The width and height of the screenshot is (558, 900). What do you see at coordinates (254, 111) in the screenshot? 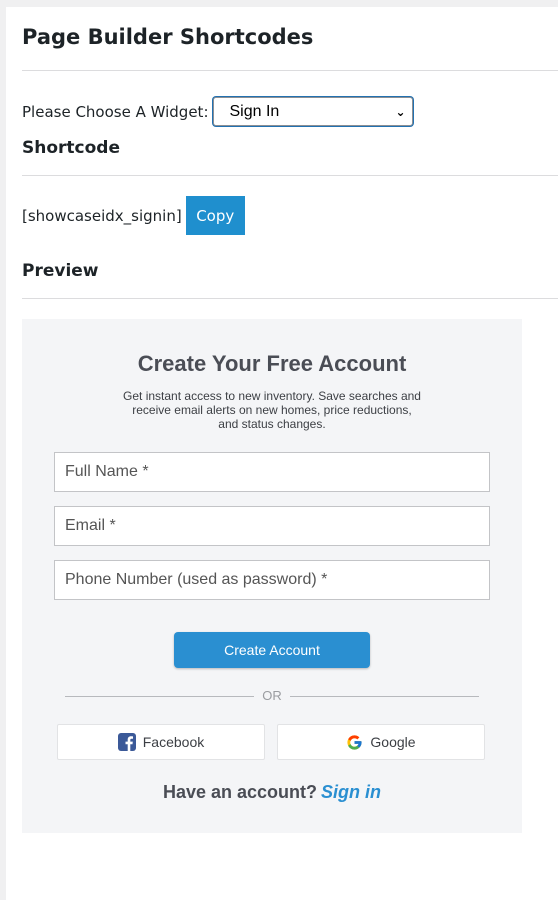
I see `widget-select-value: Sign In` at bounding box center [254, 111].